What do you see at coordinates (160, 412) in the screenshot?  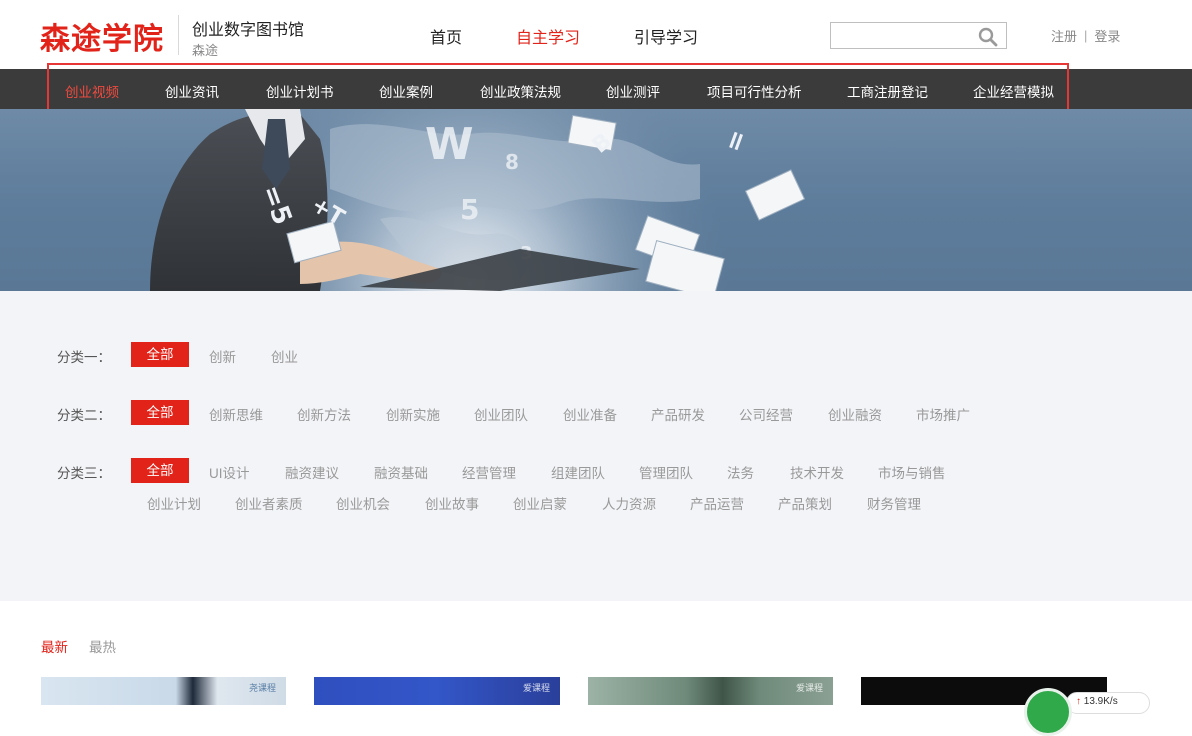 I see `filter-row2-all: 全部` at bounding box center [160, 412].